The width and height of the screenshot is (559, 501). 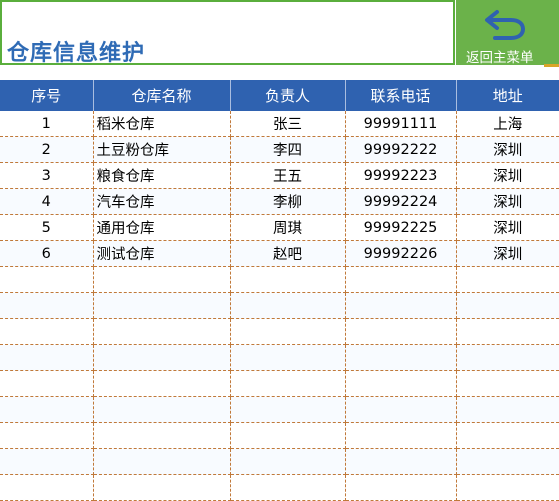 I want to click on cell-manager: 王五, so click(x=288, y=175).